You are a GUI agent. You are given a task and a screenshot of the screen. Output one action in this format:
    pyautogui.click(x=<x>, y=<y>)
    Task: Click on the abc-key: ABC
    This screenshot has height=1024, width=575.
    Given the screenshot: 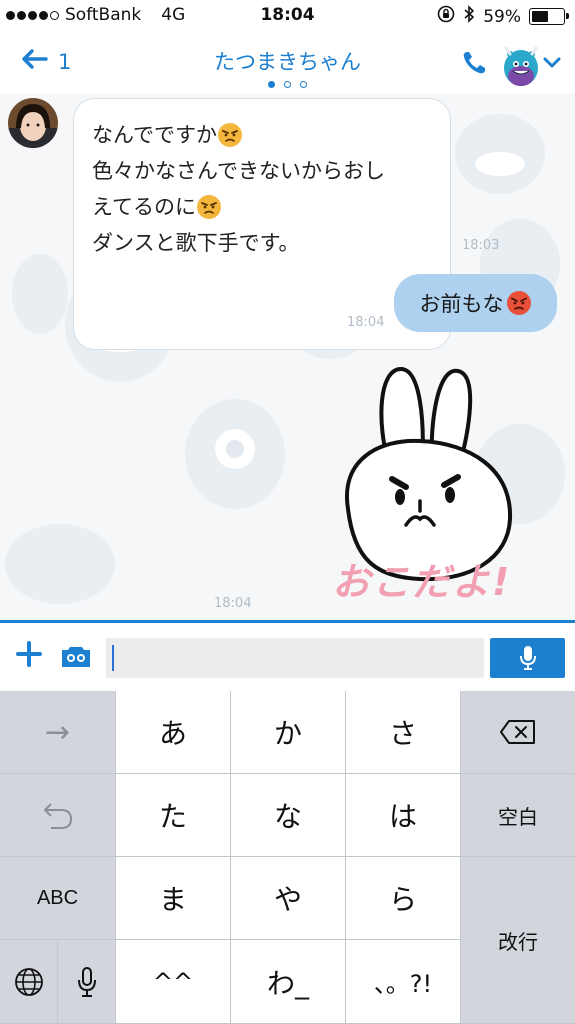 What is the action you would take?
    pyautogui.click(x=58, y=898)
    